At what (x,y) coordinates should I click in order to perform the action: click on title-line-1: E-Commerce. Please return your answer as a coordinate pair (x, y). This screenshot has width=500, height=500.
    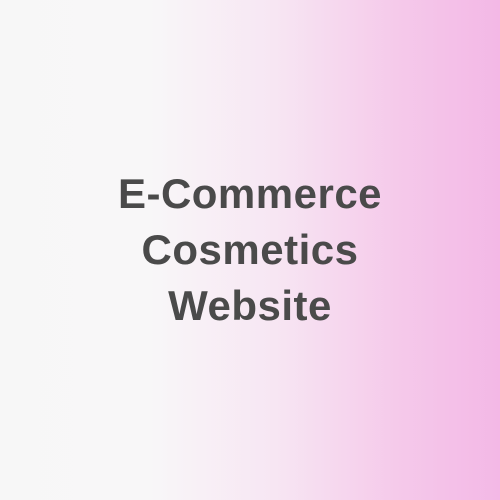
    Looking at the image, I should click on (250, 193).